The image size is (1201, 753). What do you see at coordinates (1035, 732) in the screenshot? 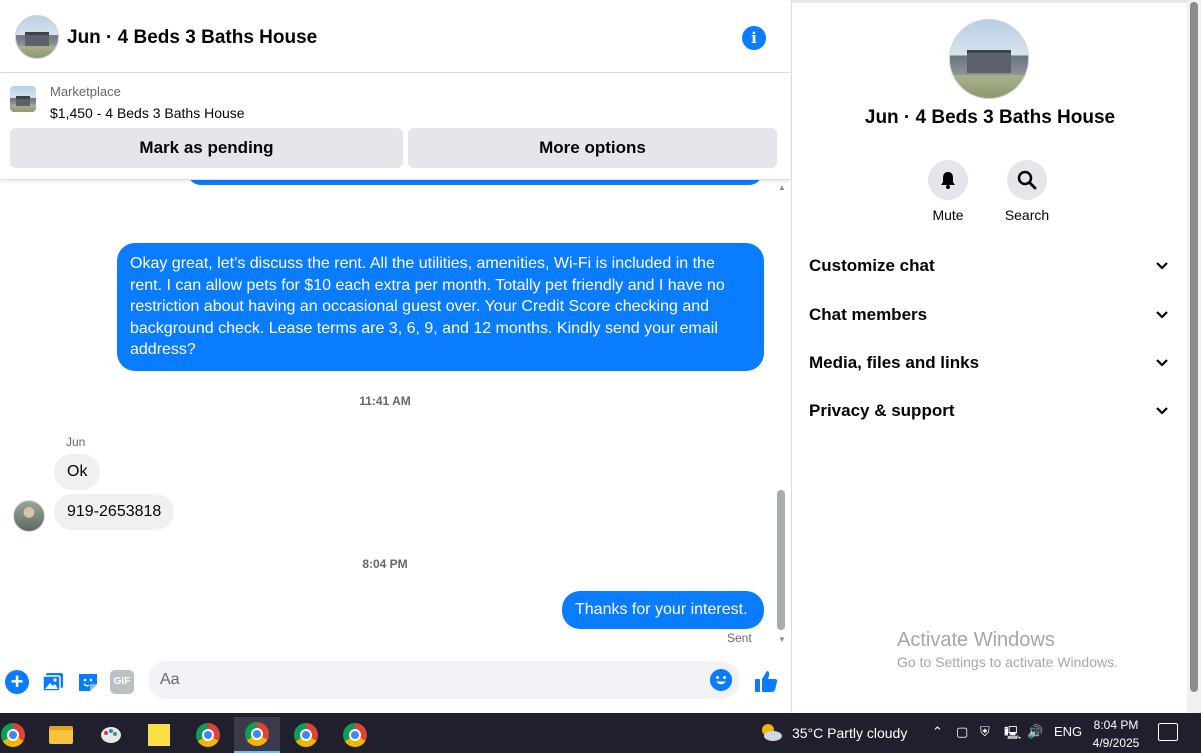
I see `volume-icon: 🔊` at bounding box center [1035, 732].